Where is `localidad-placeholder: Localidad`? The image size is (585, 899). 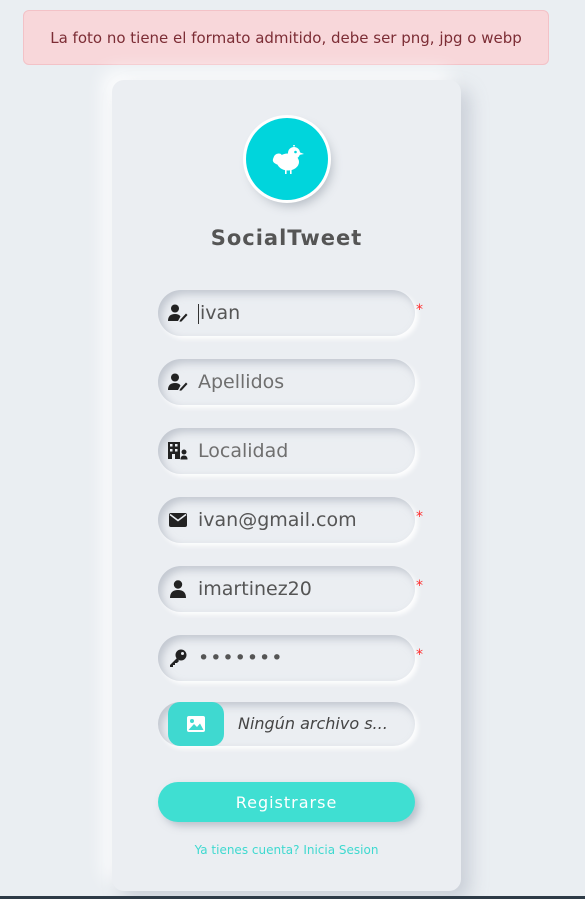
localidad-placeholder: Localidad is located at coordinates (243, 451).